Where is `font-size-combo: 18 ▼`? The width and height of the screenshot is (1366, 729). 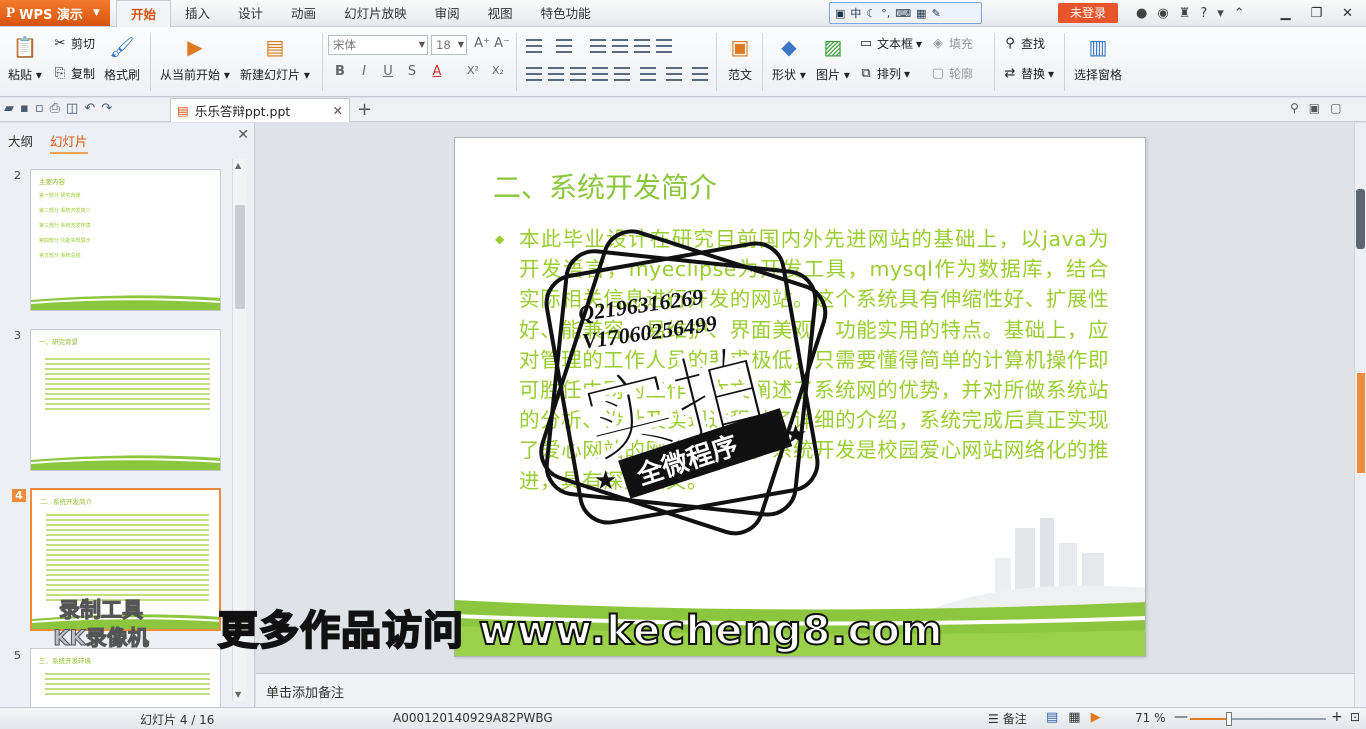
font-size-combo: 18 ▼ is located at coordinates (449, 45).